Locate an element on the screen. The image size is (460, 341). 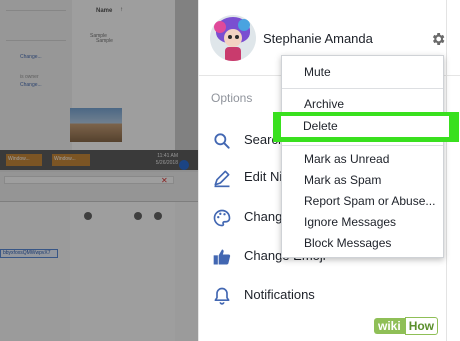
menu-item-archive: Archive is located at coordinates (362, 104).